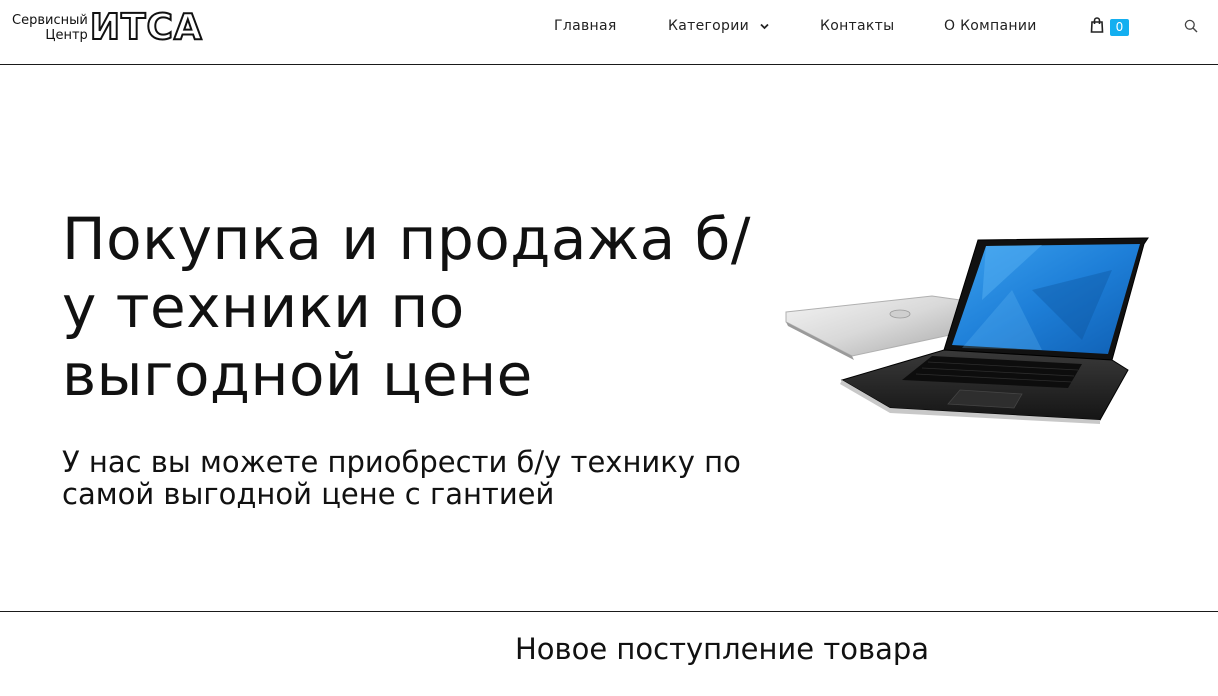 This screenshot has height=696, width=1218. What do you see at coordinates (722, 649) in the screenshot?
I see `section-title-new-arrivals: Новое поступление товара` at bounding box center [722, 649].